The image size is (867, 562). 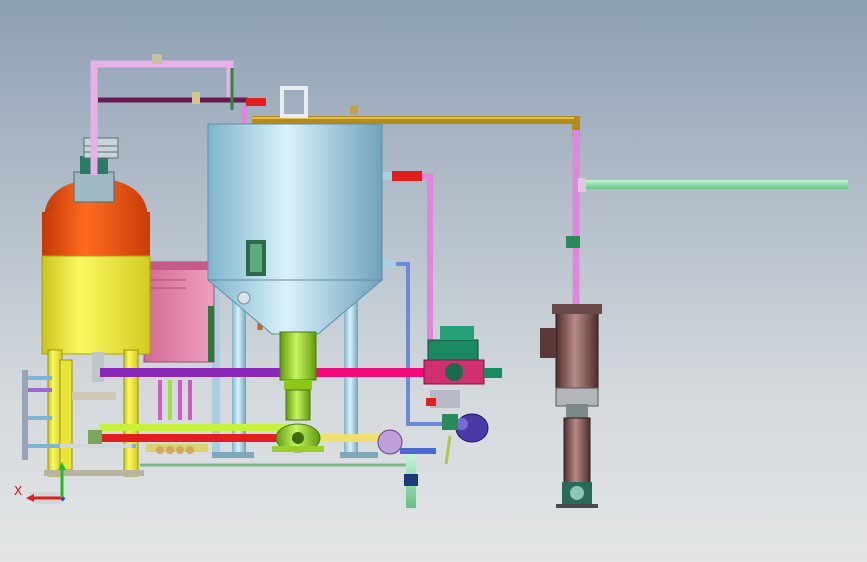 I want to click on control-valve, so click(x=462, y=367).